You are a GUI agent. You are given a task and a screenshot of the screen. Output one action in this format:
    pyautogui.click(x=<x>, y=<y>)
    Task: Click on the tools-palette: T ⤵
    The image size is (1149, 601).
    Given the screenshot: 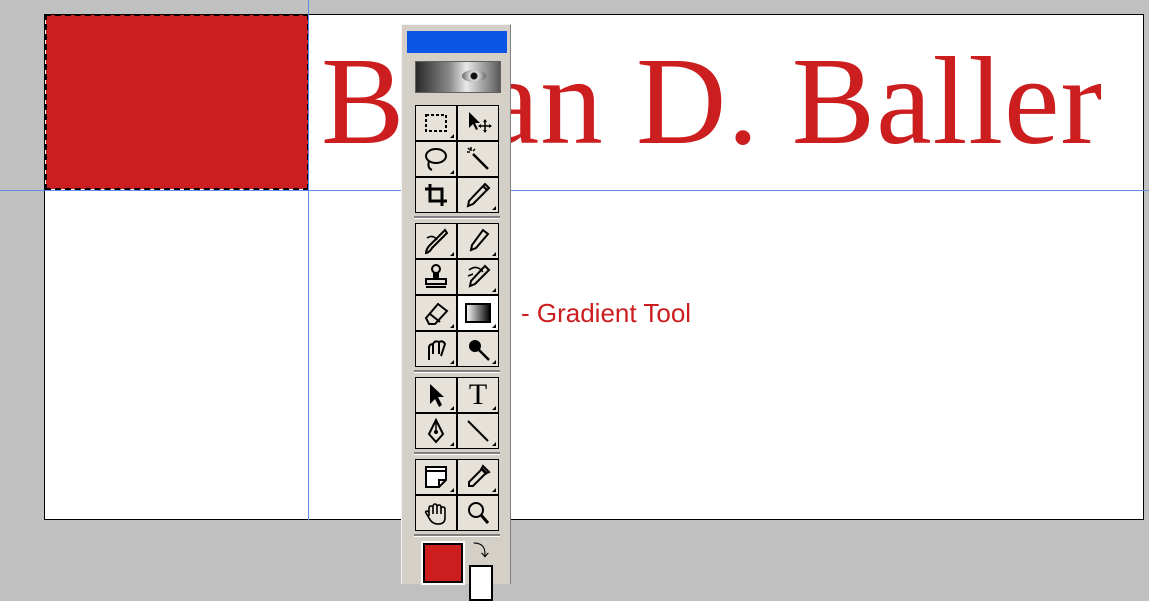 What is the action you would take?
    pyautogui.click(x=456, y=312)
    